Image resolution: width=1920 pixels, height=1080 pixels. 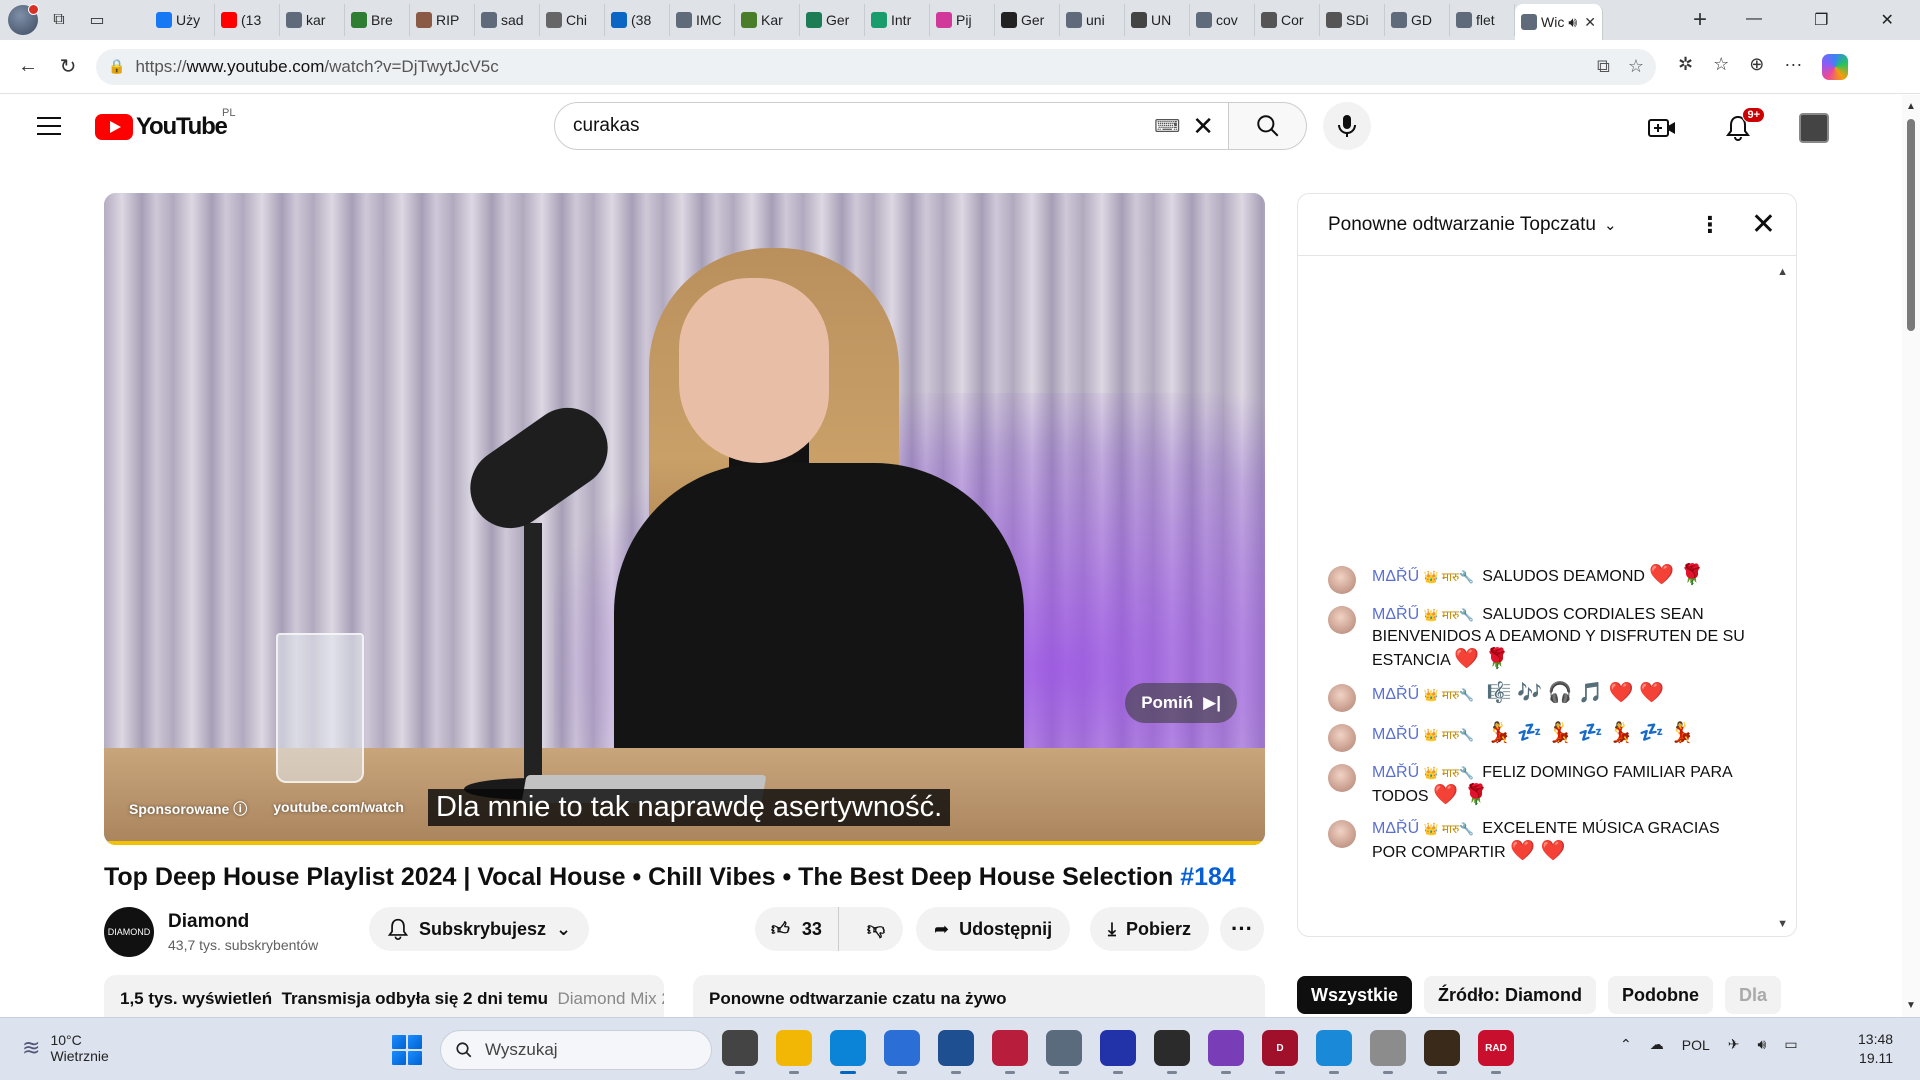 What do you see at coordinates (1662, 128) in the screenshot?
I see `create-video-icon` at bounding box center [1662, 128].